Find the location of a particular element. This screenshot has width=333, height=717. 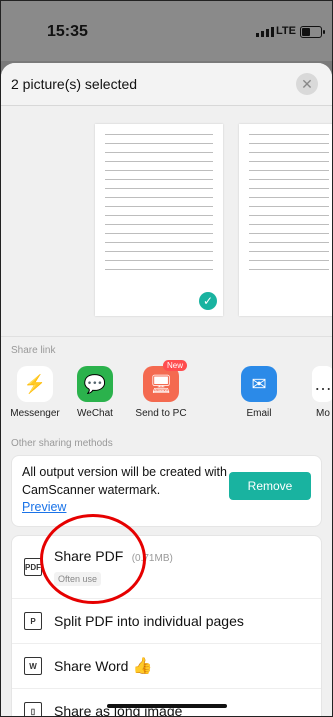

close-icon: ✕ is located at coordinates (307, 84).